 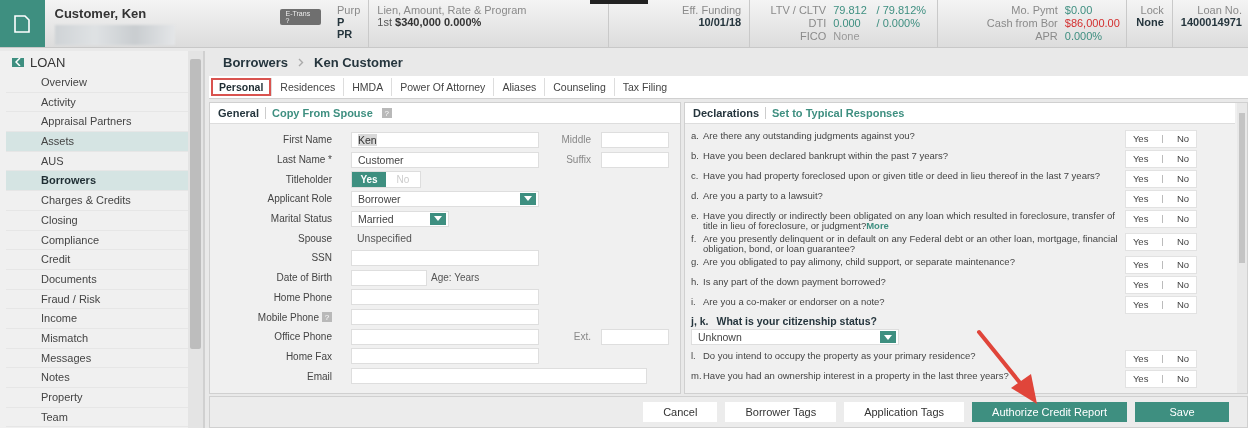 I want to click on funding-date: 10/01/18, so click(x=720, y=22).